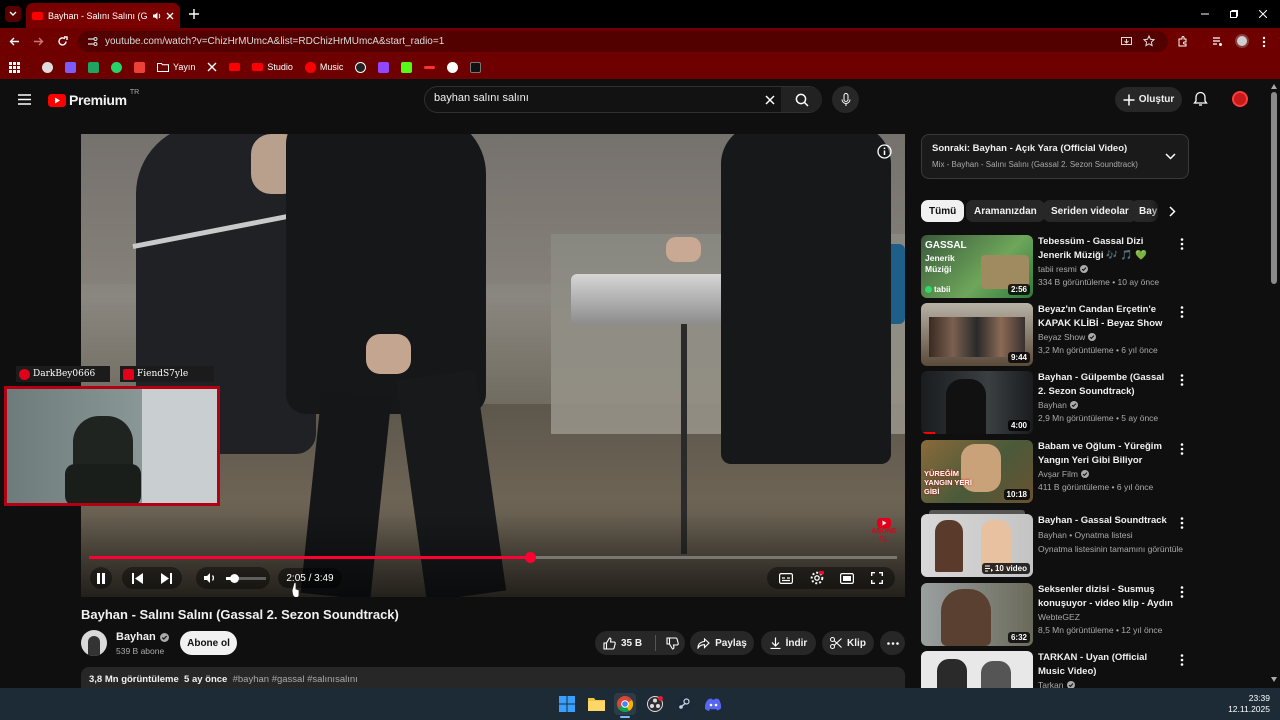  I want to click on bookmark-chrome-icon, so click(47, 67).